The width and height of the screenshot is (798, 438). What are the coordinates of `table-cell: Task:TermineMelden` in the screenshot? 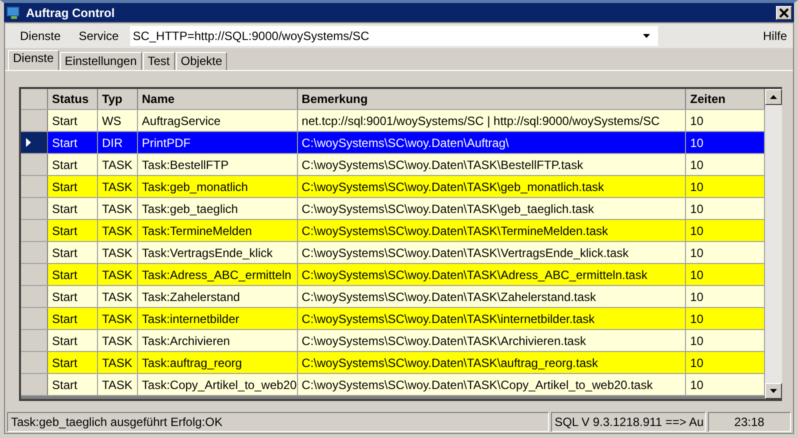 It's located at (218, 230).